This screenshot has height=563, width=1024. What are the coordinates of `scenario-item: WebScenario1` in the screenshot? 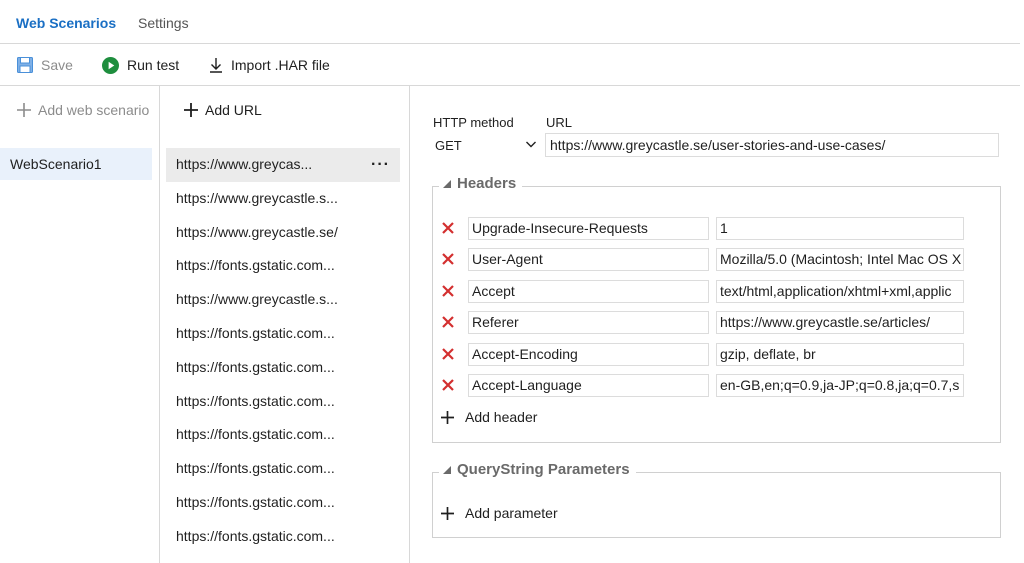 It's located at (76, 164).